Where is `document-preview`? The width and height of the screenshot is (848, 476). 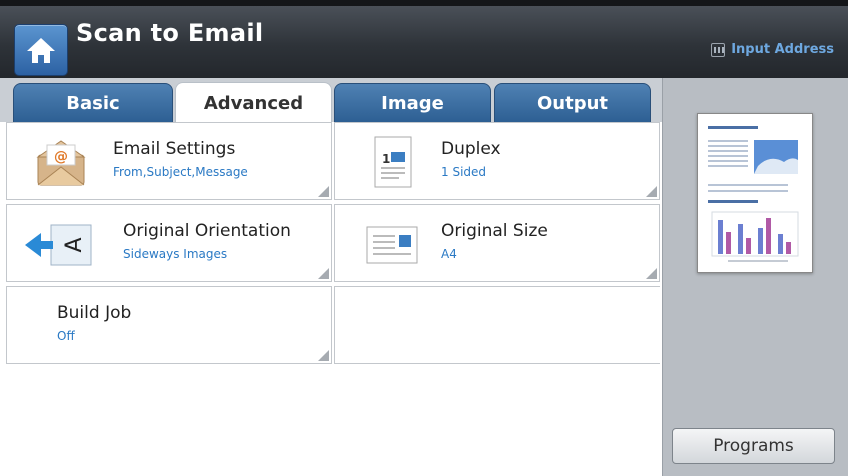
document-preview is located at coordinates (755, 193).